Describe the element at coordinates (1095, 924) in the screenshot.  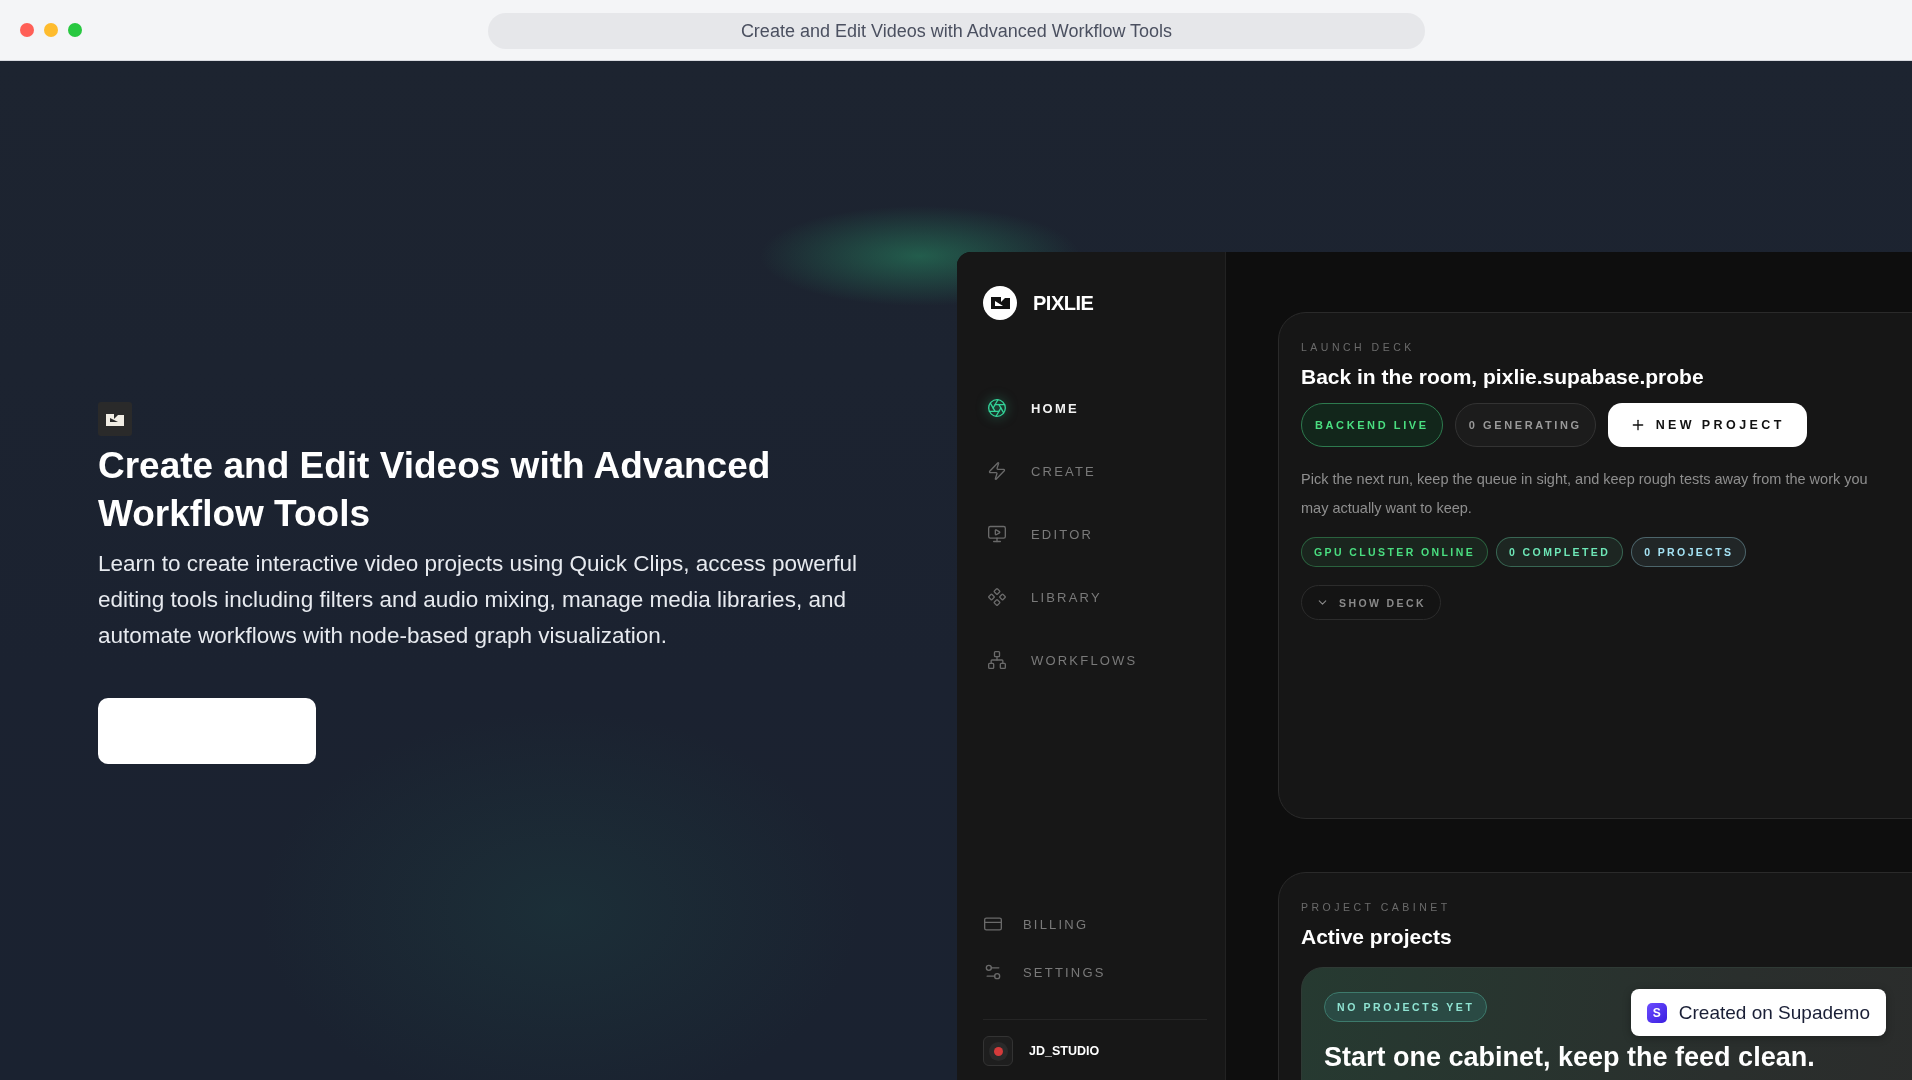
I see `nav-item: BILLING` at that location.